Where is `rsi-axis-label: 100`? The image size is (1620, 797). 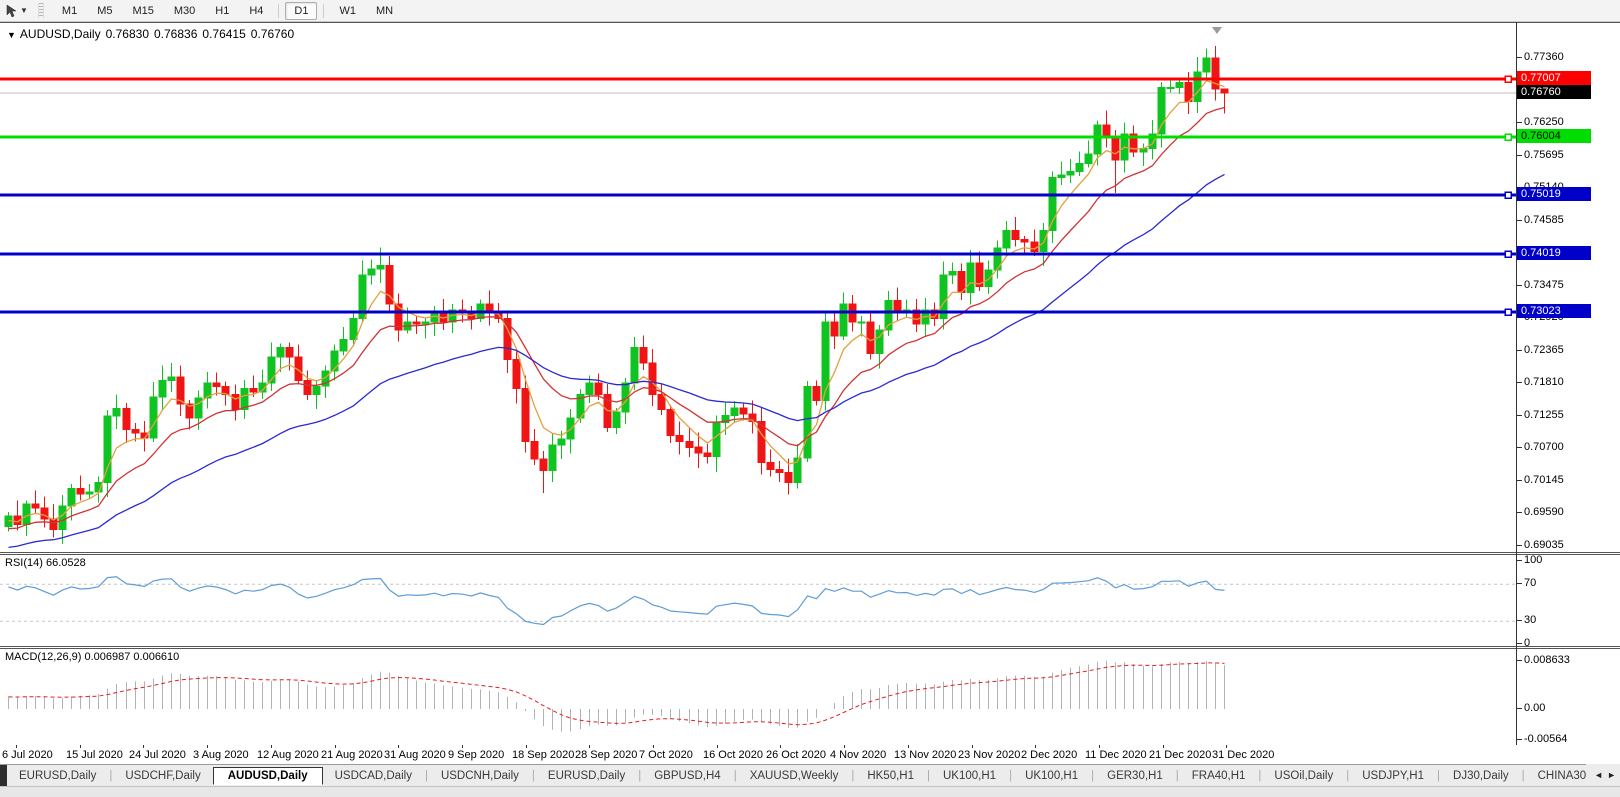 rsi-axis-label: 100 is located at coordinates (1533, 560).